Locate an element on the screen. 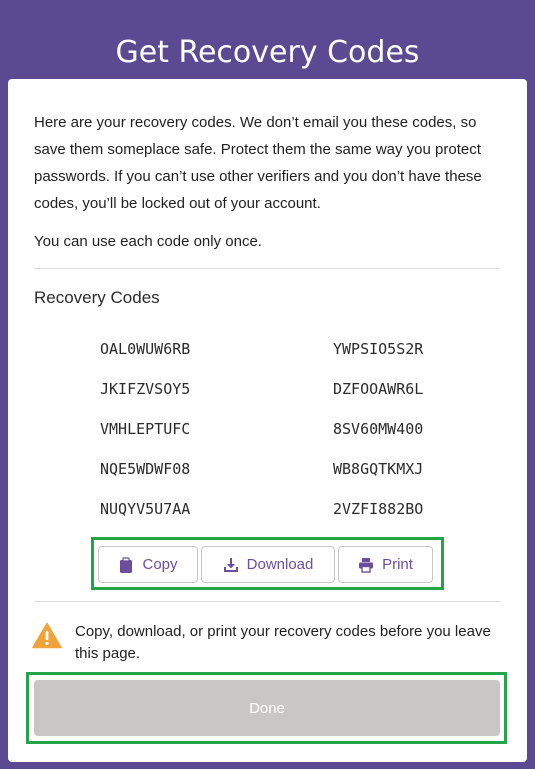 The height and width of the screenshot is (769, 535). clipboard-icon is located at coordinates (126, 564).